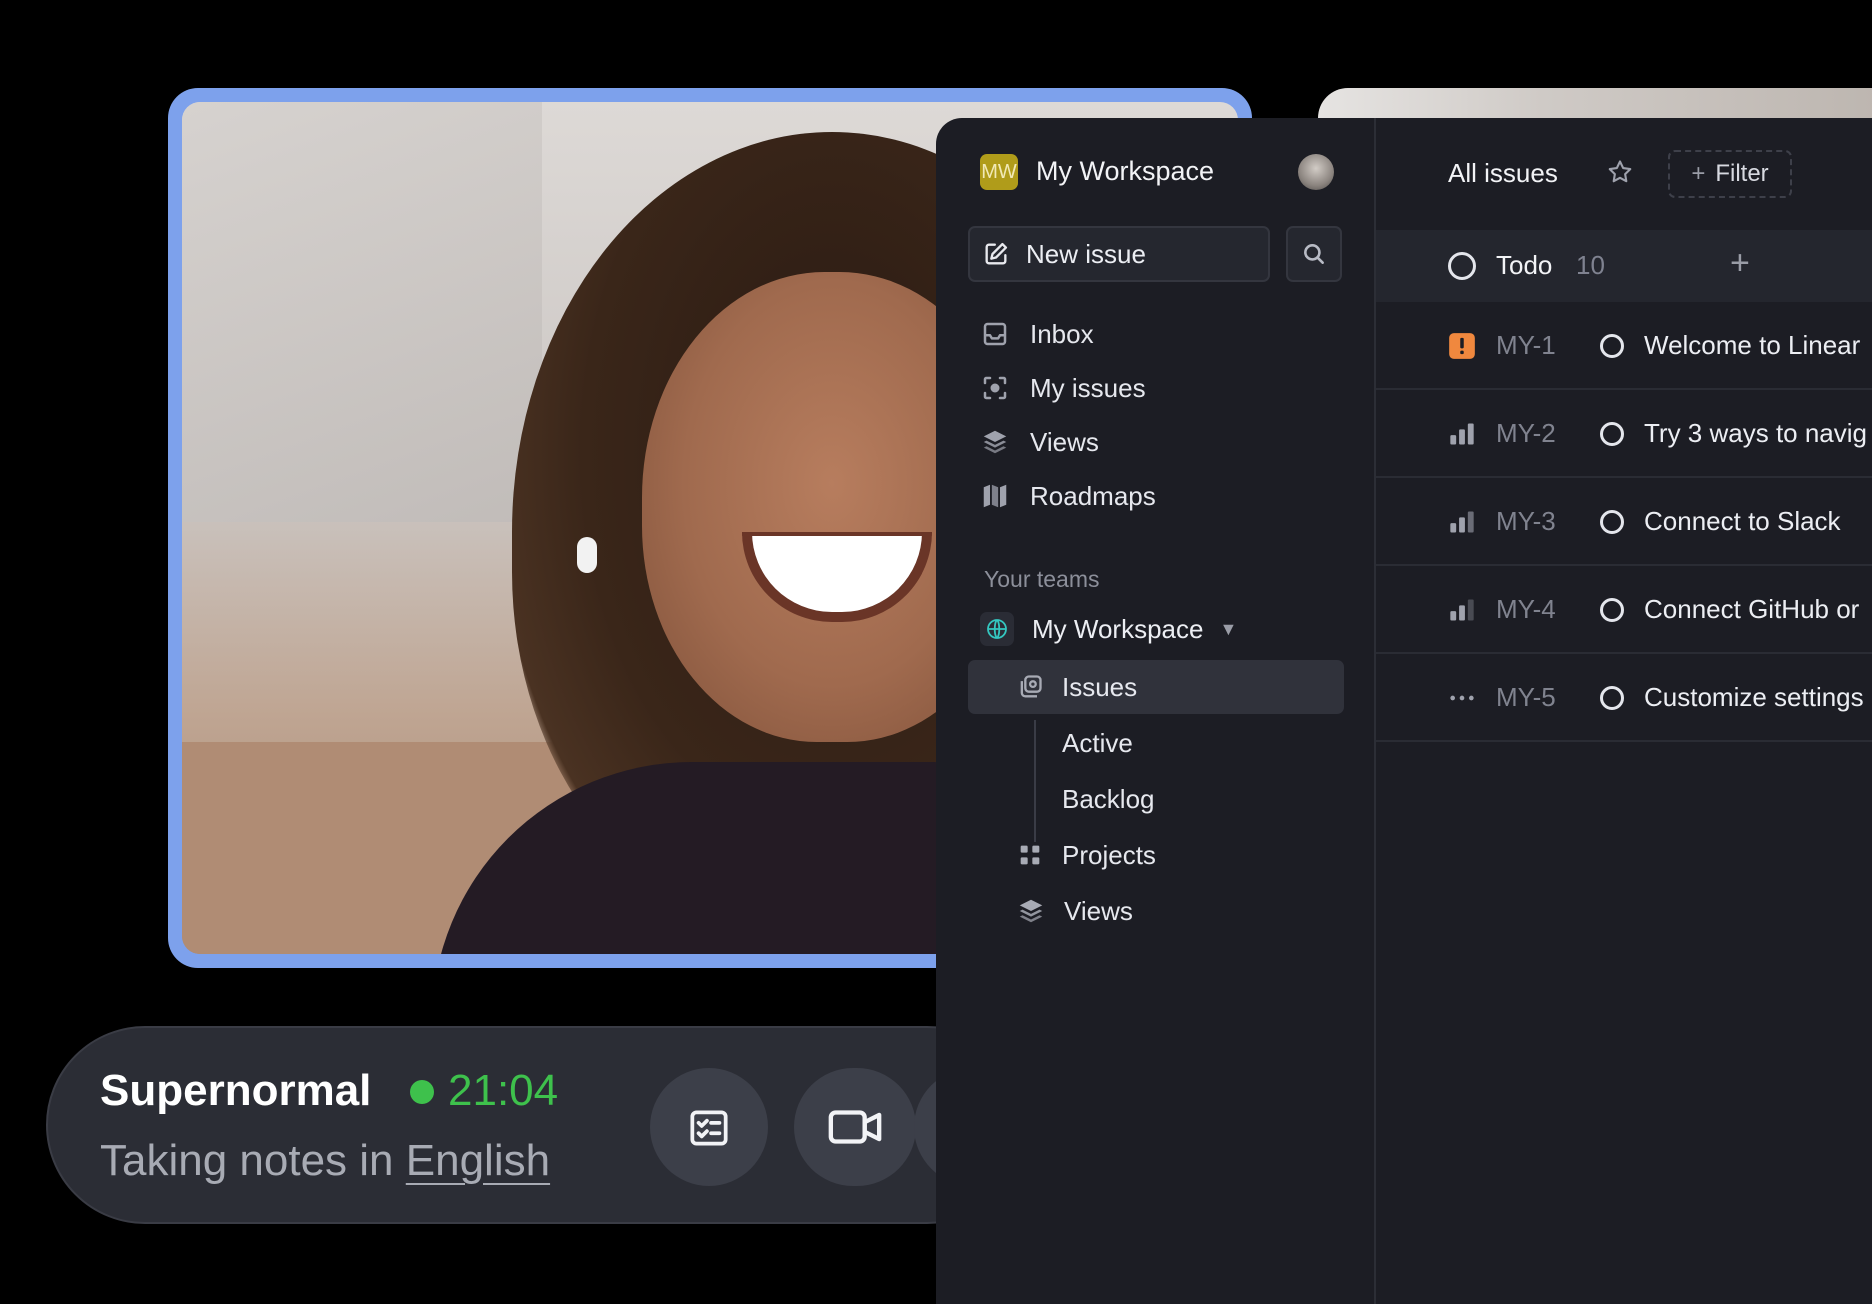 The width and height of the screenshot is (1872, 1304). What do you see at coordinates (1125, 171) in the screenshot?
I see `workspace-name: My Workspace` at bounding box center [1125, 171].